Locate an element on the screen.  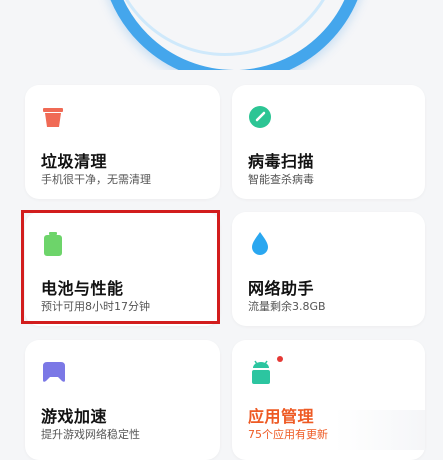
trash-icon is located at coordinates (53, 119).